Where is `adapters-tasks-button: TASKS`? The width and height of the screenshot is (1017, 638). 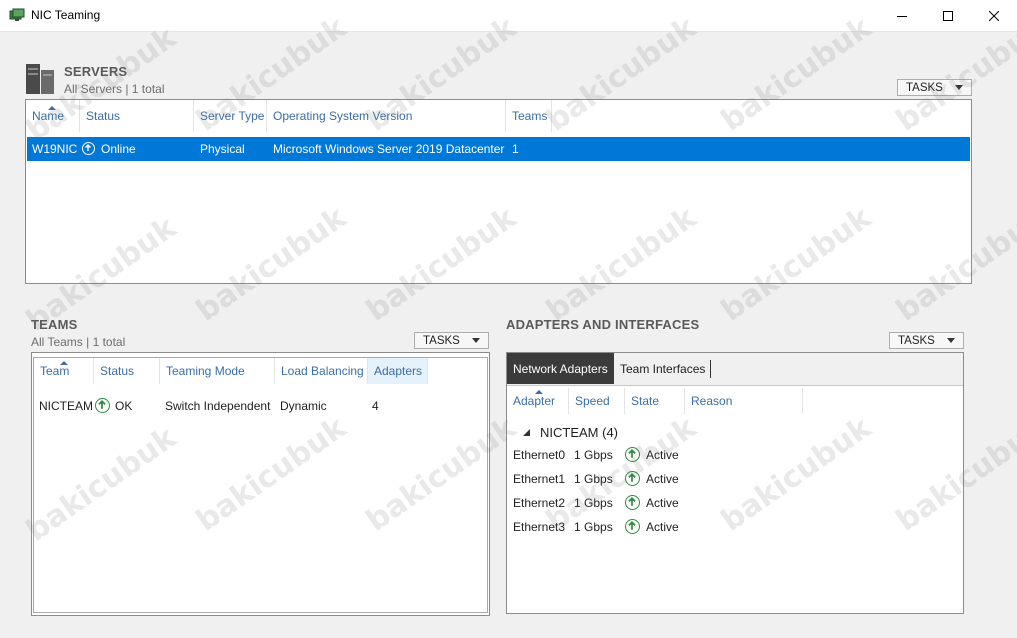
adapters-tasks-button: TASKS is located at coordinates (926, 340).